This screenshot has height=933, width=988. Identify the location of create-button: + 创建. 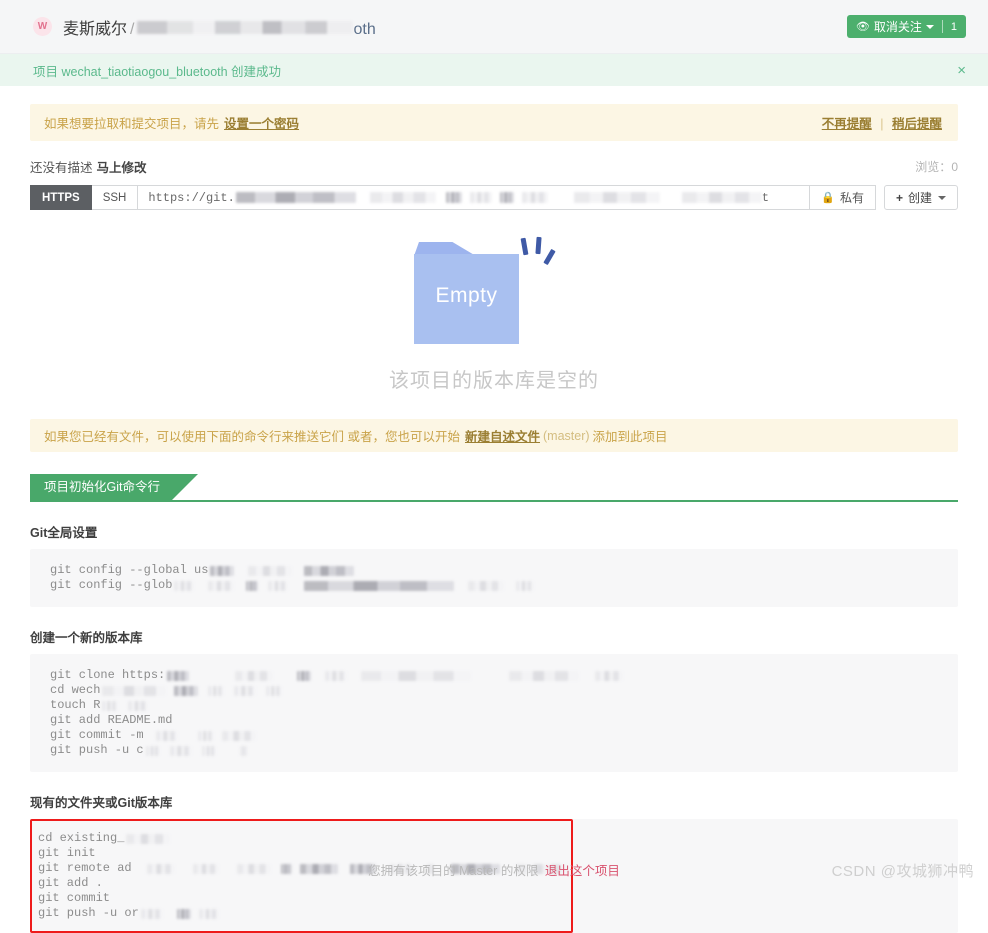
(920, 197).